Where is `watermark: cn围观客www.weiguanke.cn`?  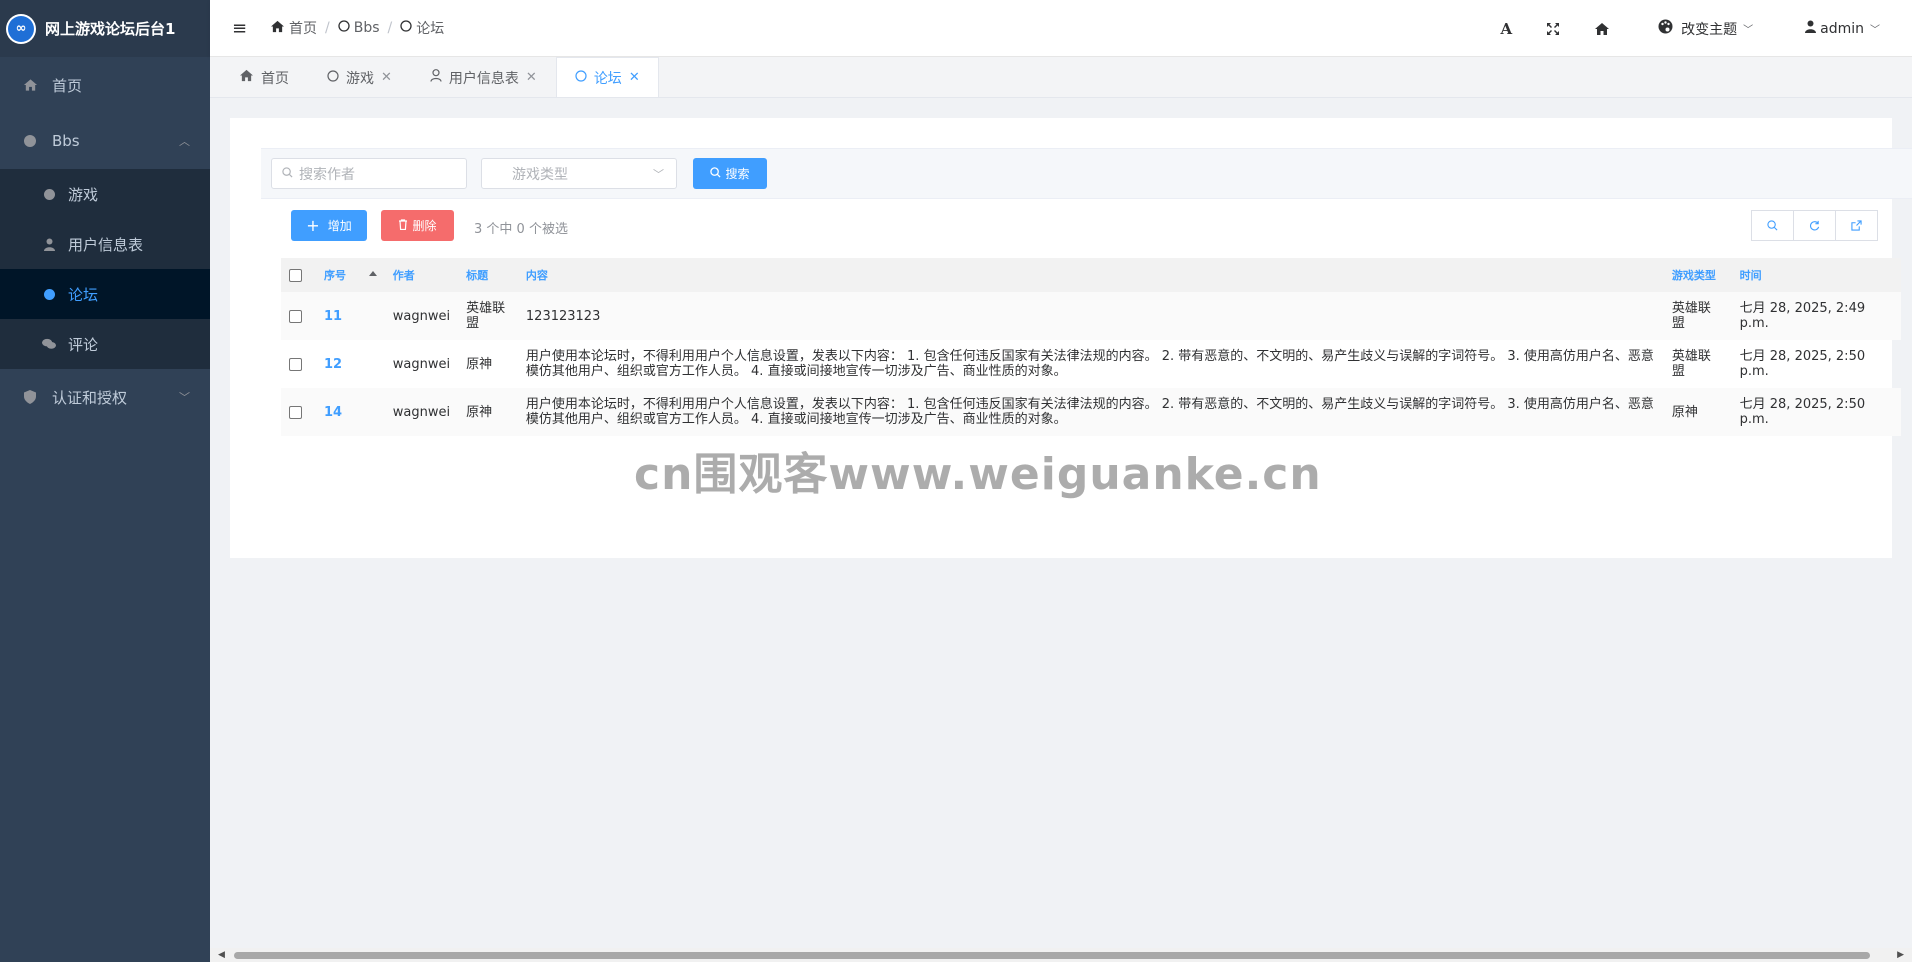
watermark: cn围观客www.weiguanke.cn is located at coordinates (978, 474).